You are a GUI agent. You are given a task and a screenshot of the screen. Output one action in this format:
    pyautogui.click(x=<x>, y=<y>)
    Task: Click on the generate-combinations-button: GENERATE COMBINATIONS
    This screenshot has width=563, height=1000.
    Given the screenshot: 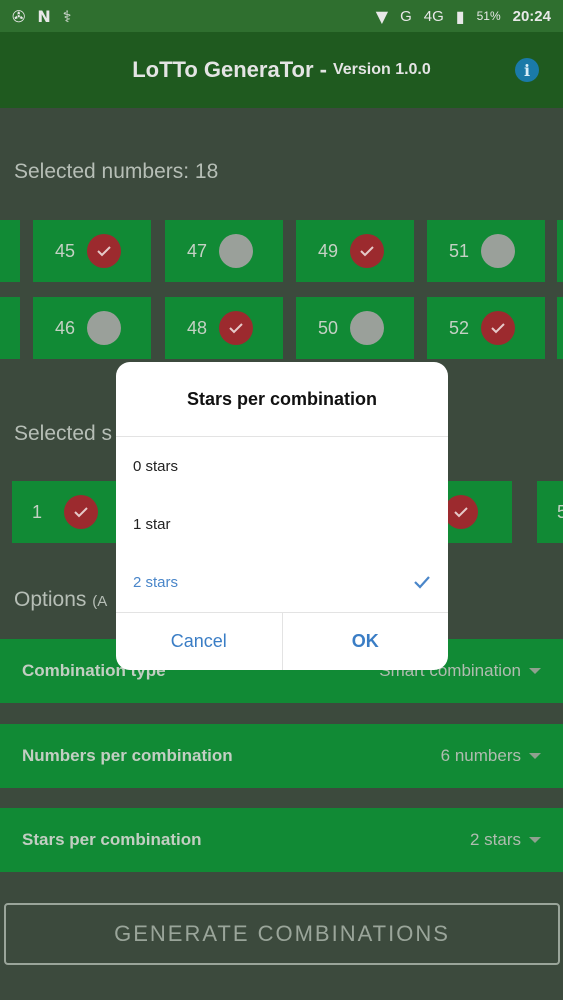 What is the action you would take?
    pyautogui.click(x=282, y=934)
    